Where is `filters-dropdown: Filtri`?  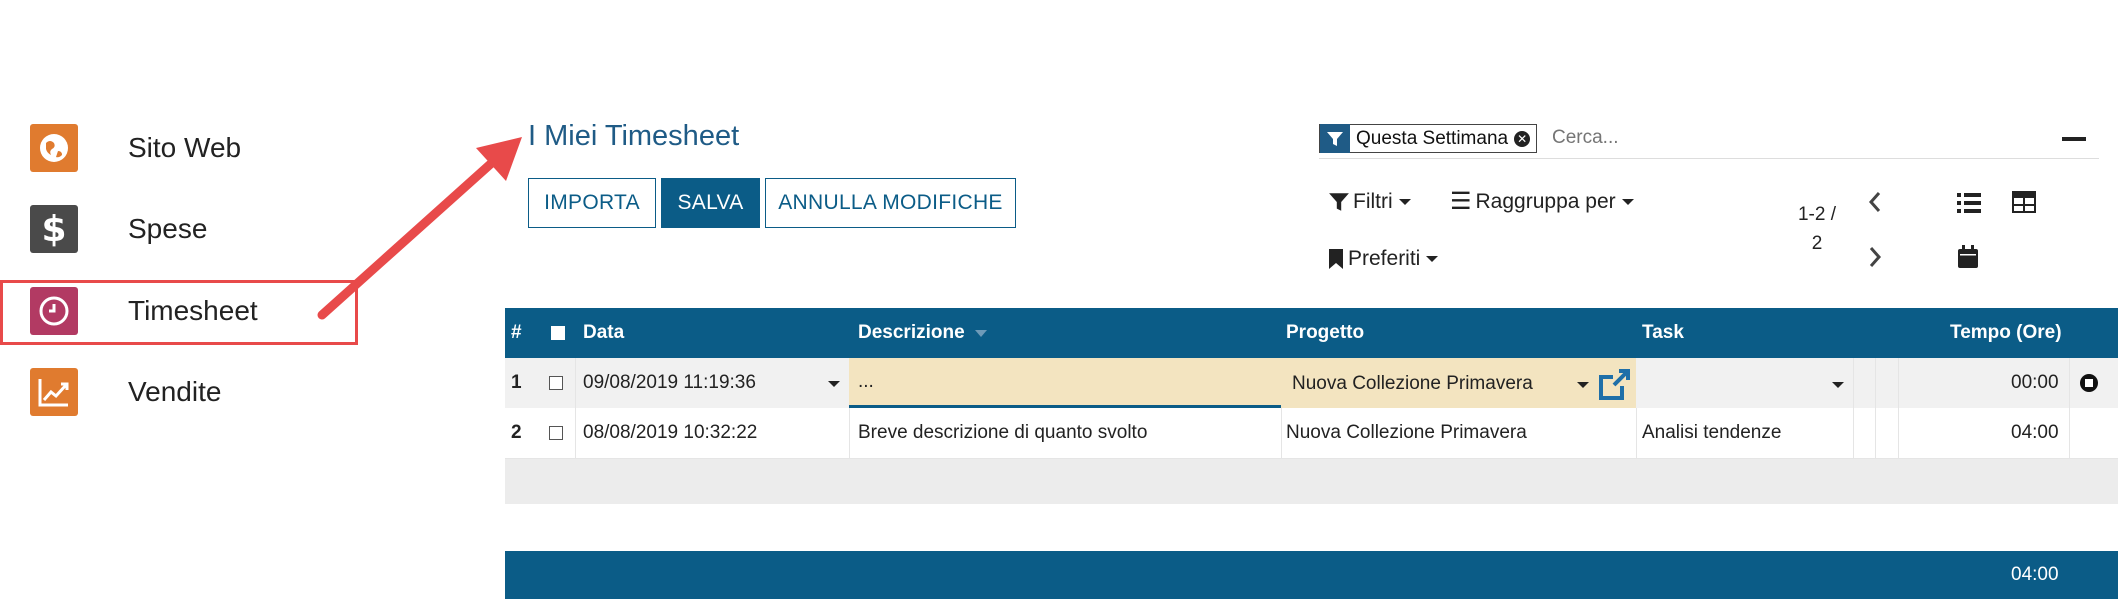
filters-dropdown: Filtri is located at coordinates (1369, 202).